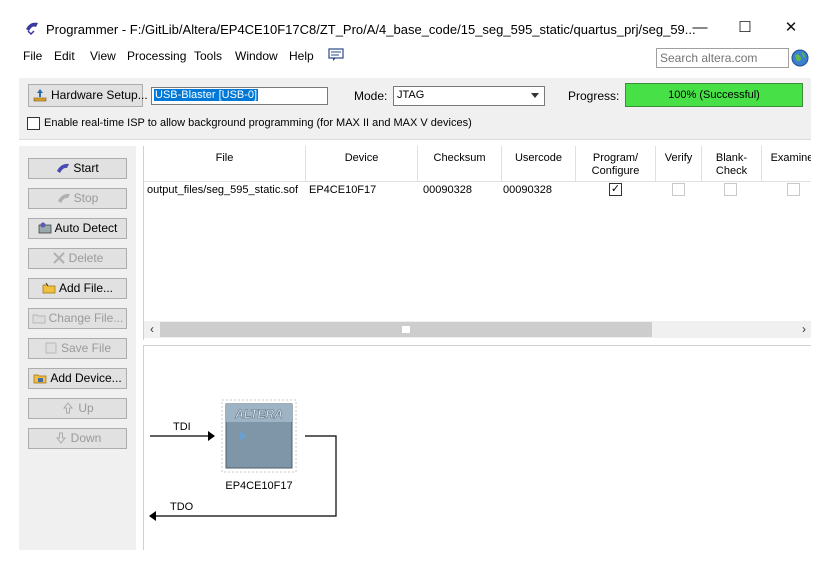 The image size is (827, 569). What do you see at coordinates (730, 189) in the screenshot?
I see `blank-check-checkbox` at bounding box center [730, 189].